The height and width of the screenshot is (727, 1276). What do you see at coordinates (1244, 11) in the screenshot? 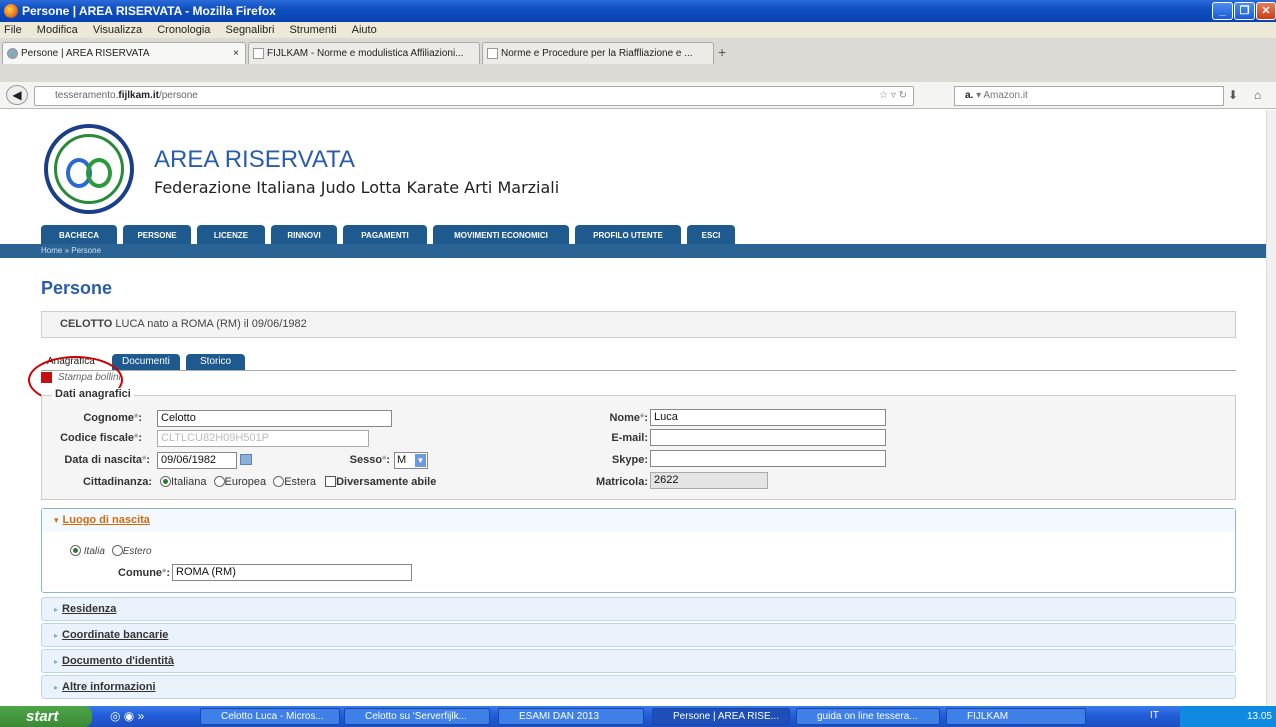
I see `maximize-button: ❐` at bounding box center [1244, 11].